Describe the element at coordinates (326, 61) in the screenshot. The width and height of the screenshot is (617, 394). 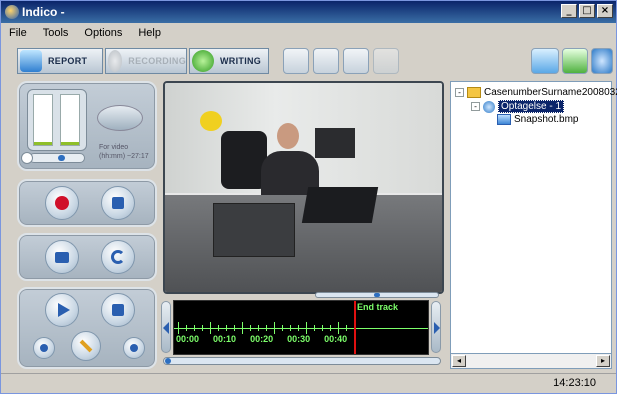
I see `refresh-icon` at that location.